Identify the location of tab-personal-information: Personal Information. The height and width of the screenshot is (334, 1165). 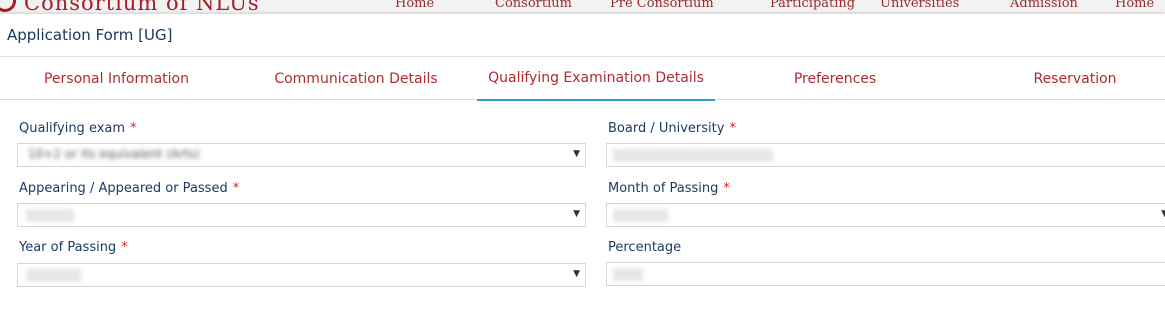
(116, 78).